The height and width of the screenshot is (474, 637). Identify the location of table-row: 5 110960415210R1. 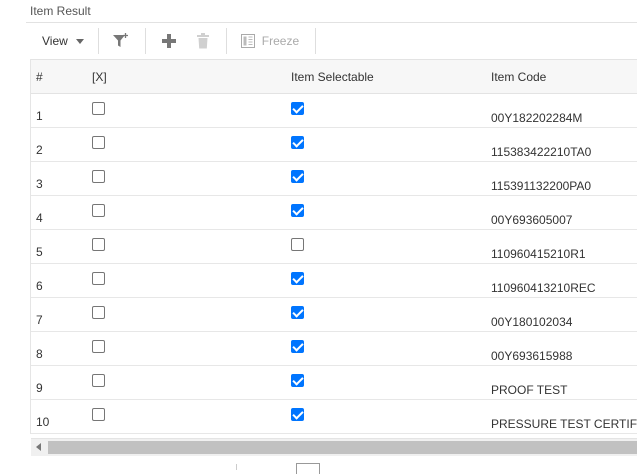
(334, 247).